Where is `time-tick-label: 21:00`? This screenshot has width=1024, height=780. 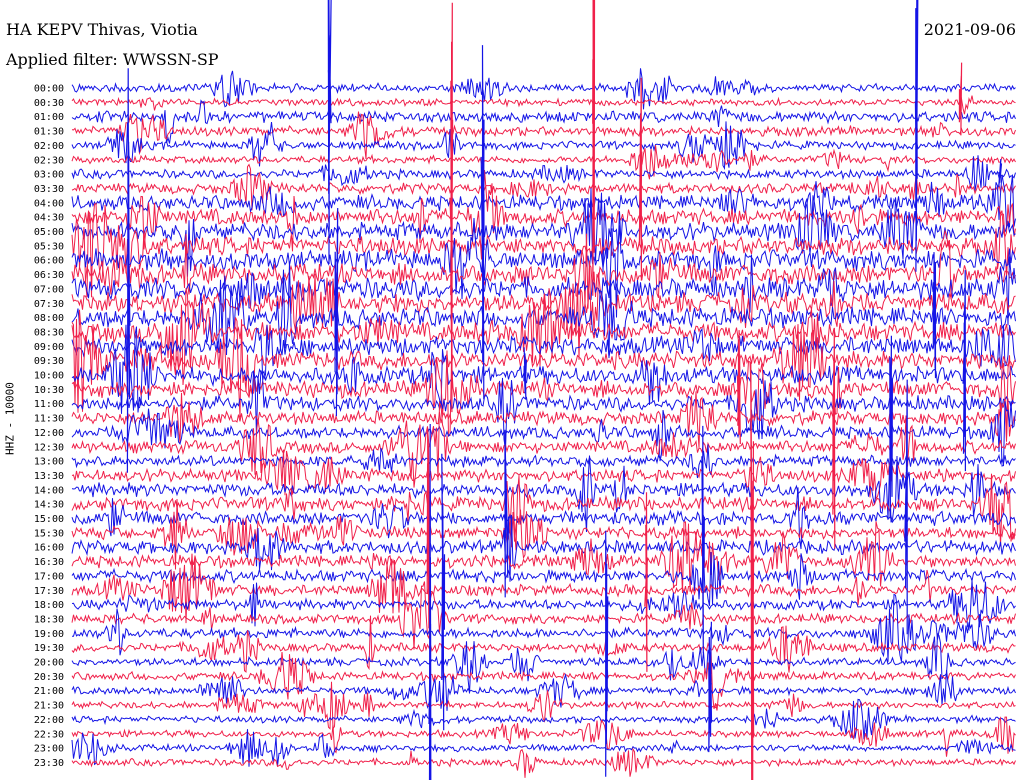
time-tick-label: 21:00 is located at coordinates (49, 691).